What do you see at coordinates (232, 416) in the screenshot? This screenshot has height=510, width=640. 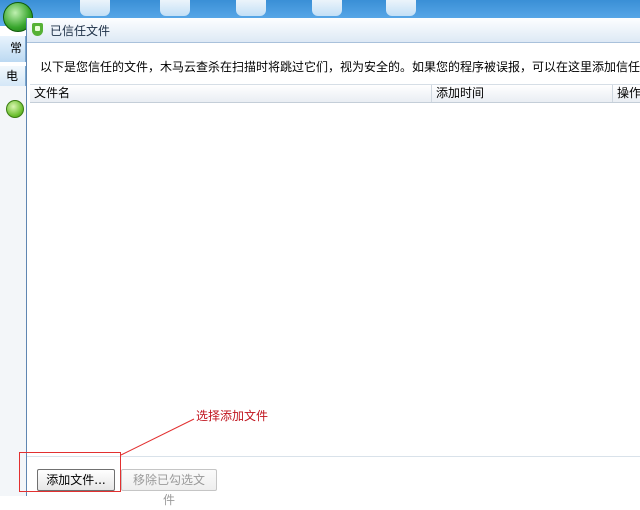 I see `annotation-label: 选择添加文件` at bounding box center [232, 416].